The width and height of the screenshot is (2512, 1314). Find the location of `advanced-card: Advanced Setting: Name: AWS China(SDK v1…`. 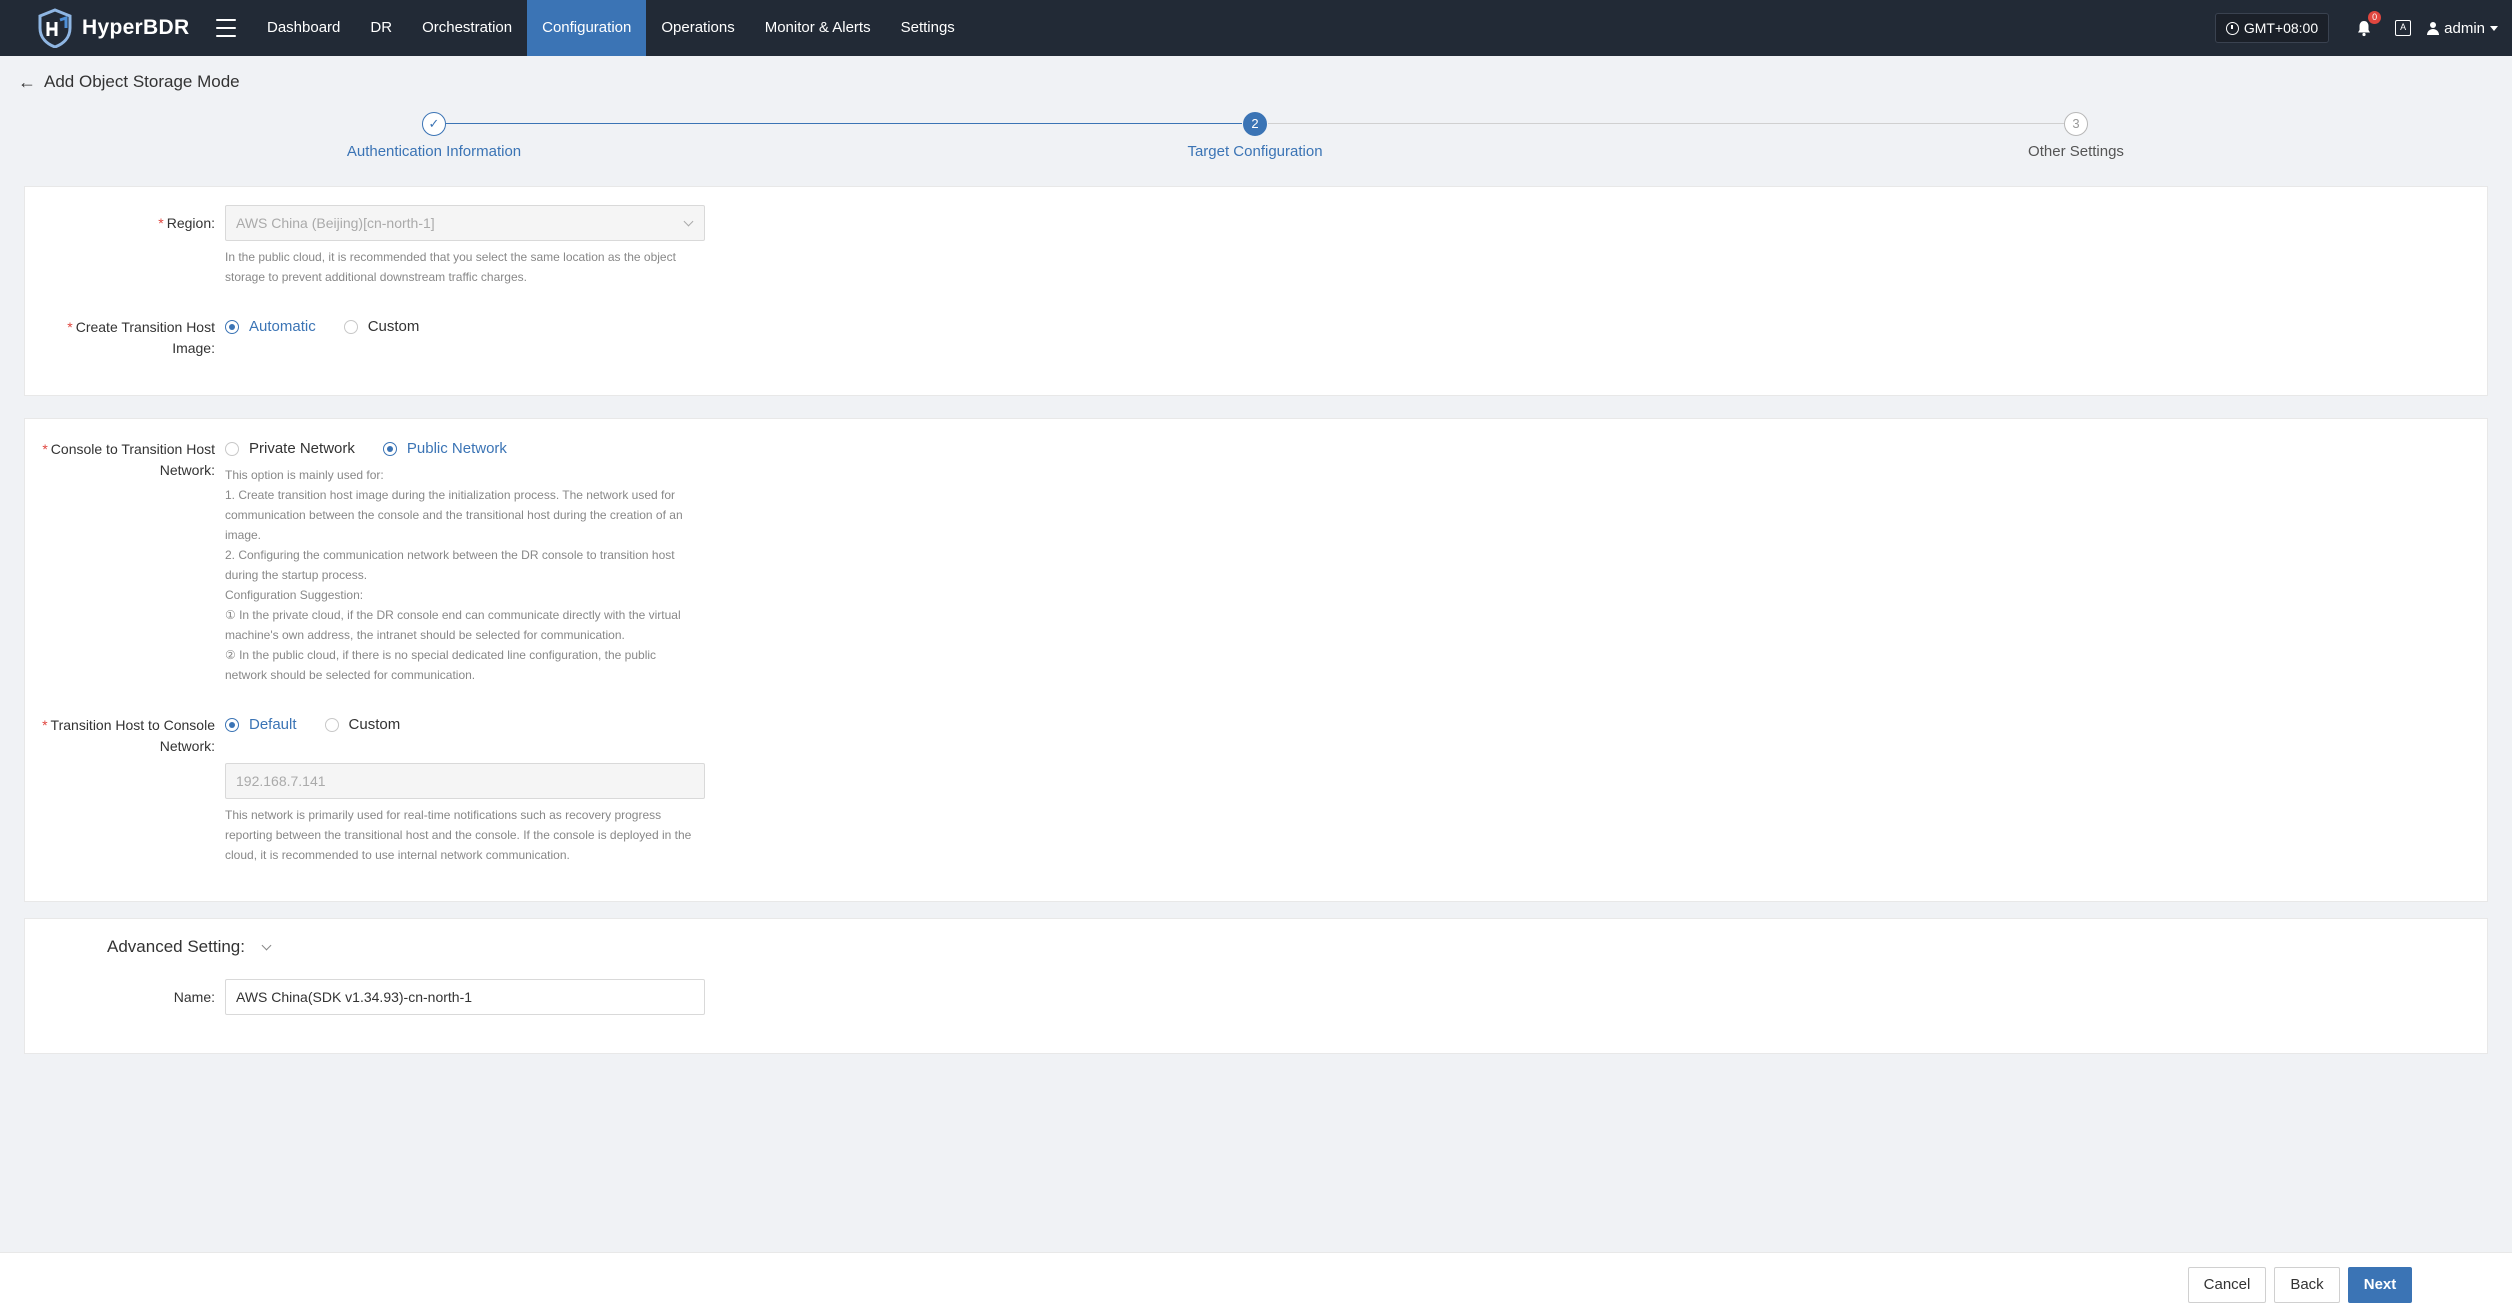

advanced-card: Advanced Setting: Name: AWS China(SDK v1… is located at coordinates (1256, 986).